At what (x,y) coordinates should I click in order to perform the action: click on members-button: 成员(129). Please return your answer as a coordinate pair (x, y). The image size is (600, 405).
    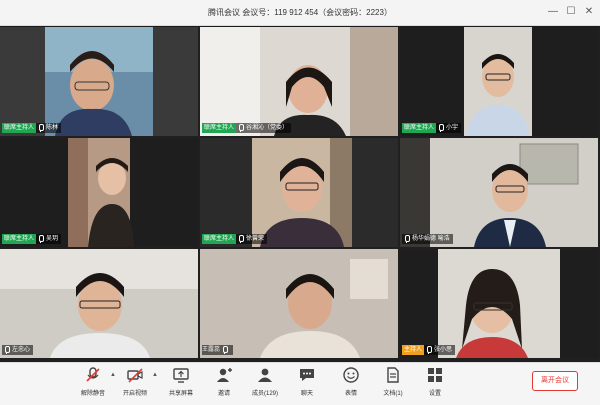
    Looking at the image, I should click on (265, 385).